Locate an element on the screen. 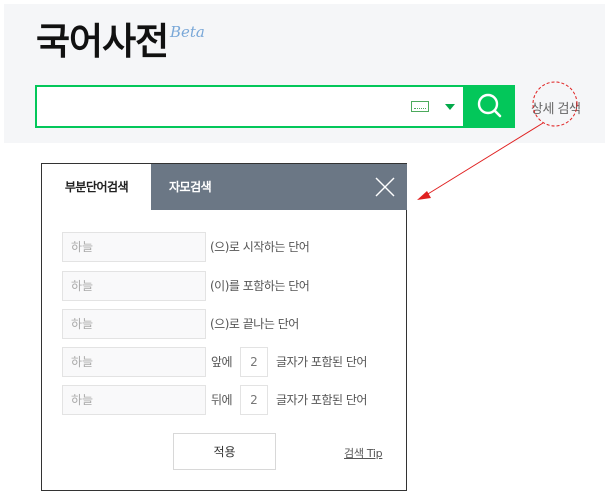 This screenshot has height=499, width=613. tab-partial-word-search: 부분단어검색 is located at coordinates (96, 187).